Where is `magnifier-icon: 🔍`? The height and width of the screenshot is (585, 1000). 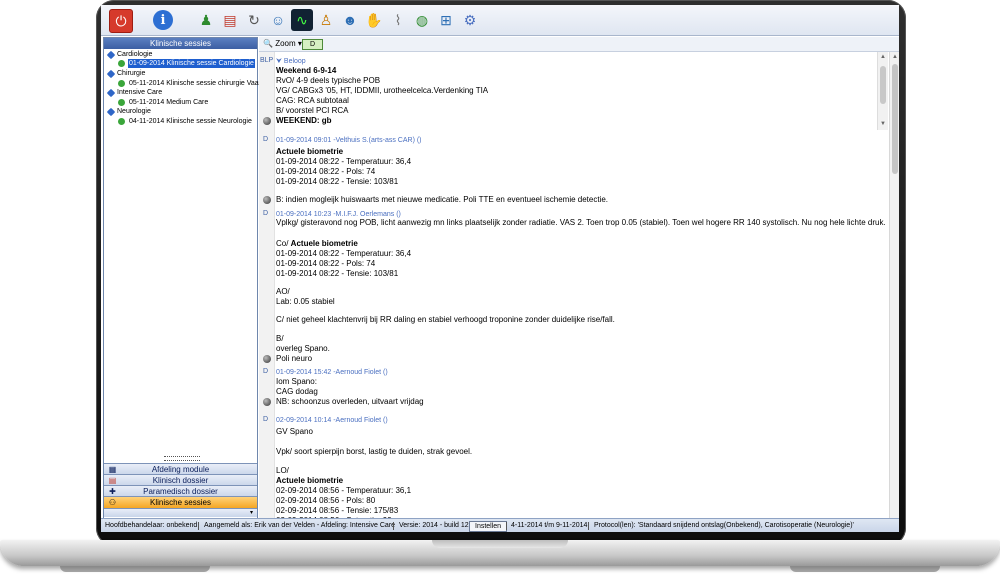 magnifier-icon: 🔍 is located at coordinates (268, 43).